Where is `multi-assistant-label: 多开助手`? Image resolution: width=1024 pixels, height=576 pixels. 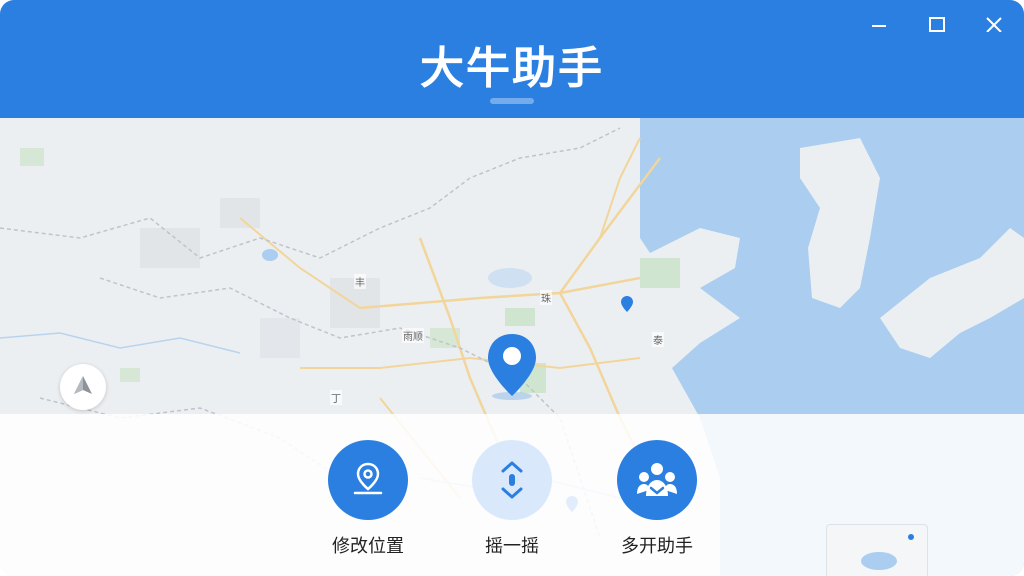 multi-assistant-label: 多开助手 is located at coordinates (657, 546).